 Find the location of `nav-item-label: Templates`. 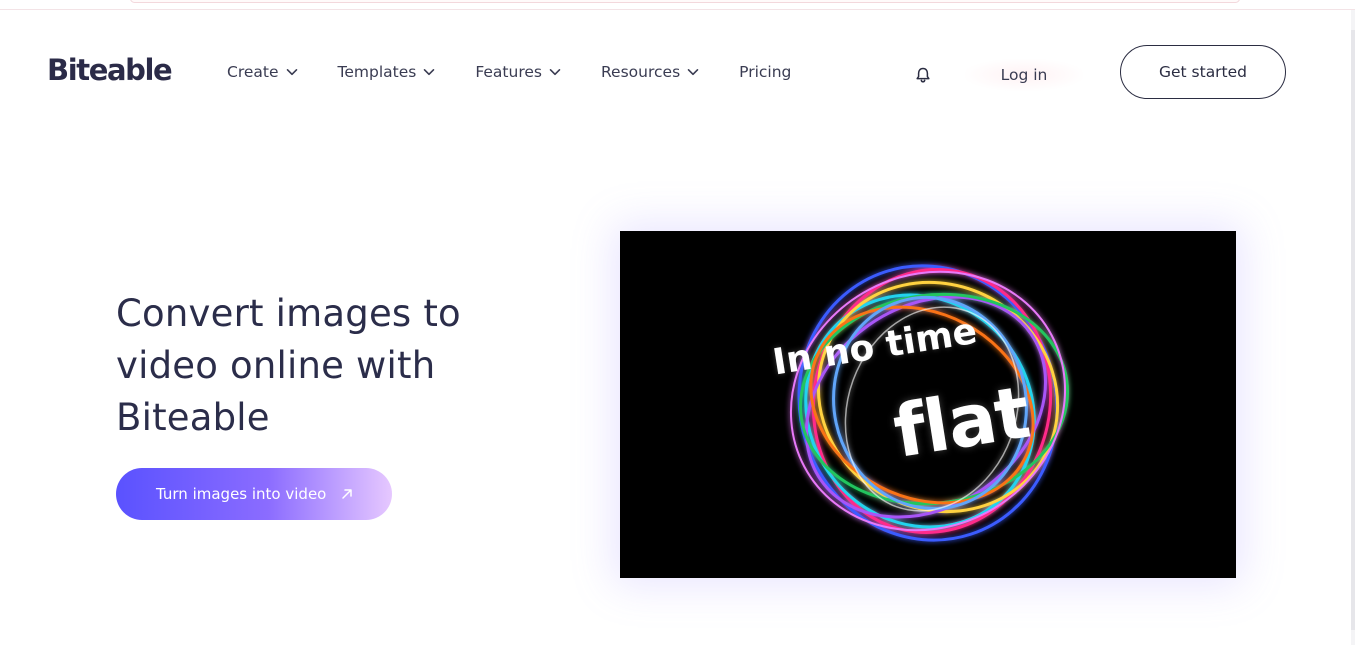

nav-item-label: Templates is located at coordinates (377, 72).